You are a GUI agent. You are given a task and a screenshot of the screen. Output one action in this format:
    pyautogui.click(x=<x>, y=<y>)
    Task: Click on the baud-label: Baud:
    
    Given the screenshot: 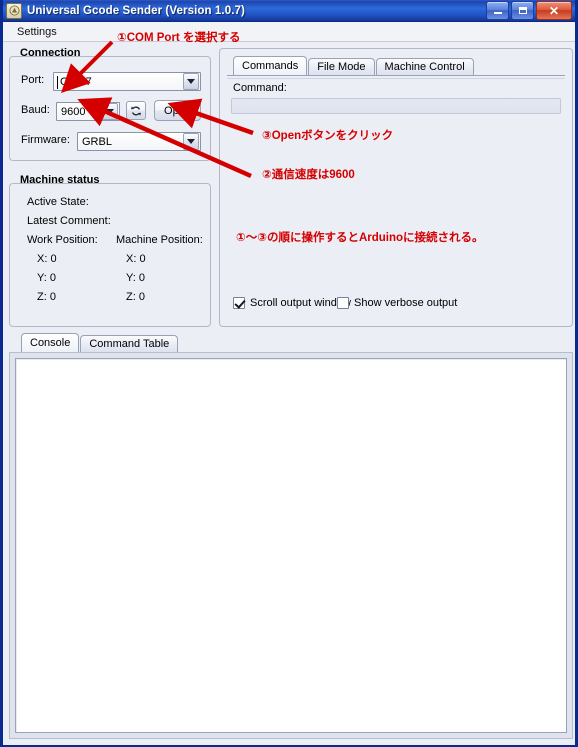 What is the action you would take?
    pyautogui.click(x=35, y=110)
    